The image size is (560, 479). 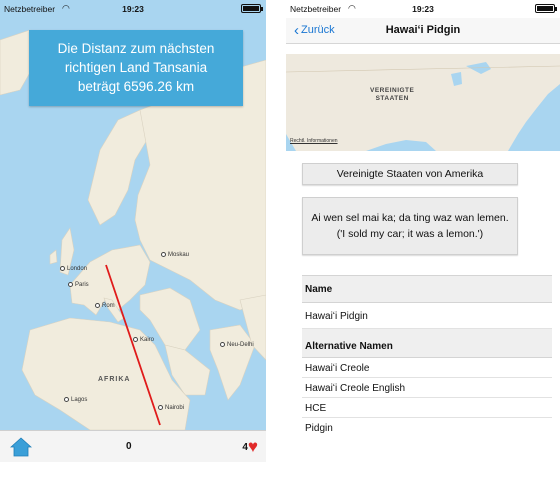 I want to click on city-label: London, so click(x=73, y=269).